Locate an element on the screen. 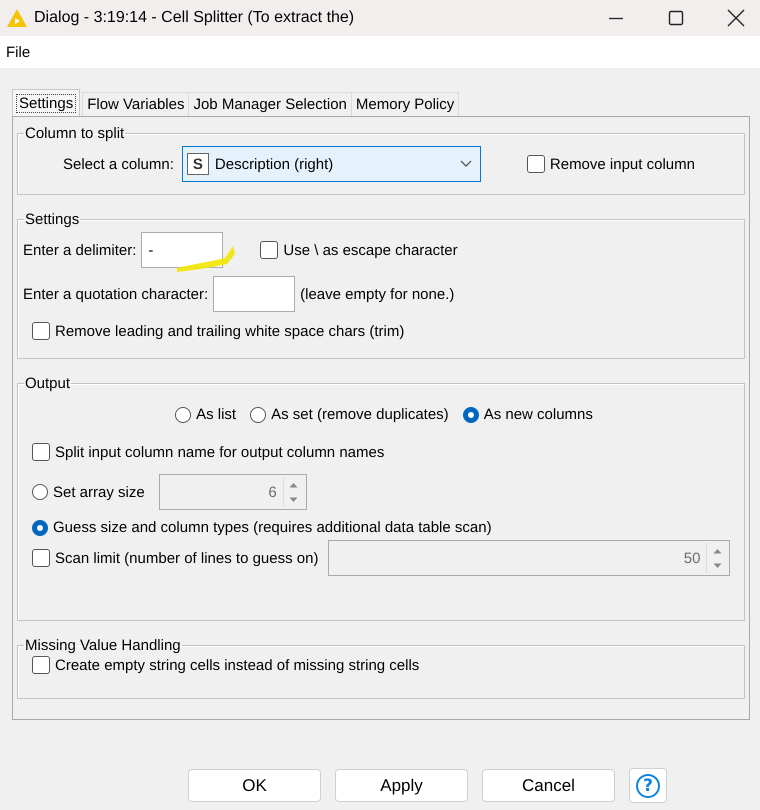 The height and width of the screenshot is (810, 760). checkbox-label: Remove leading and trailing white space chars (trim) is located at coordinates (229, 331).